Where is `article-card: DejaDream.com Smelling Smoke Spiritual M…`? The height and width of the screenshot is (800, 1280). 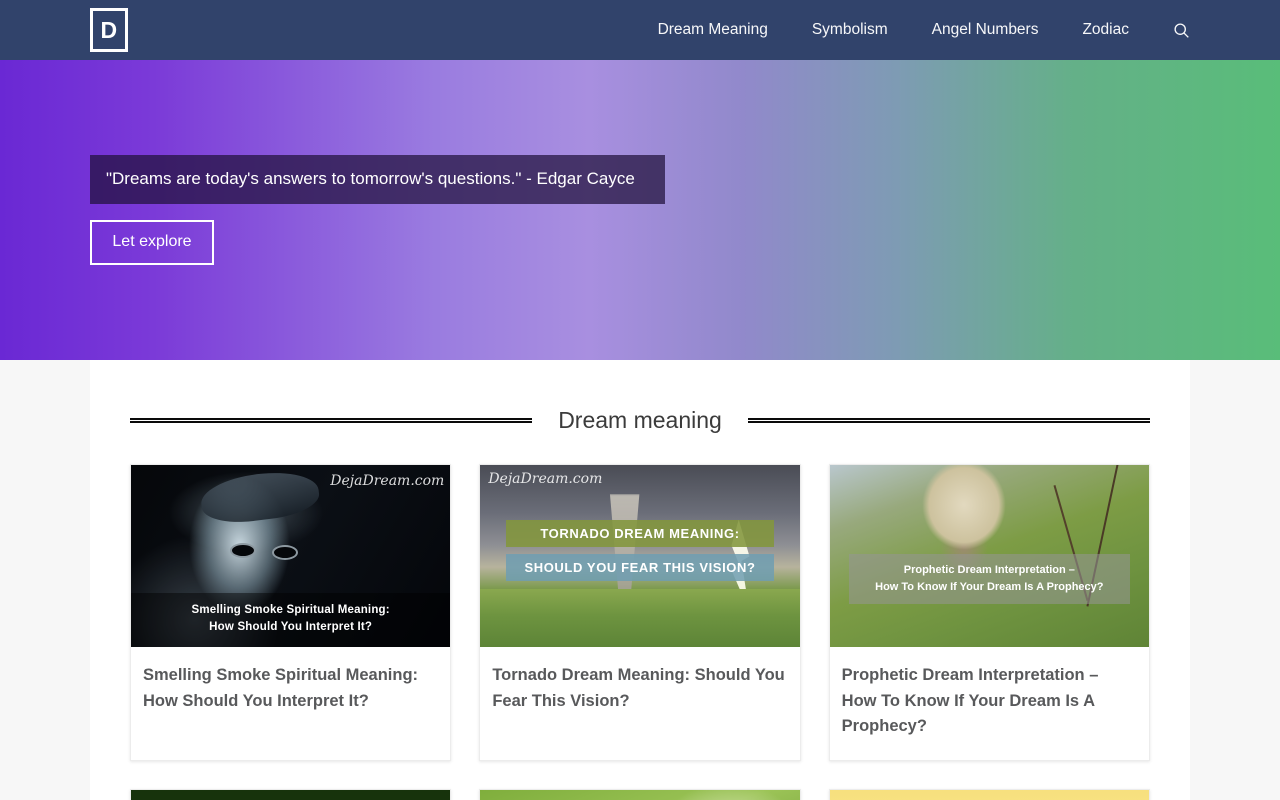 article-card: DejaDream.com Smelling Smoke Spiritual M… is located at coordinates (291, 612).